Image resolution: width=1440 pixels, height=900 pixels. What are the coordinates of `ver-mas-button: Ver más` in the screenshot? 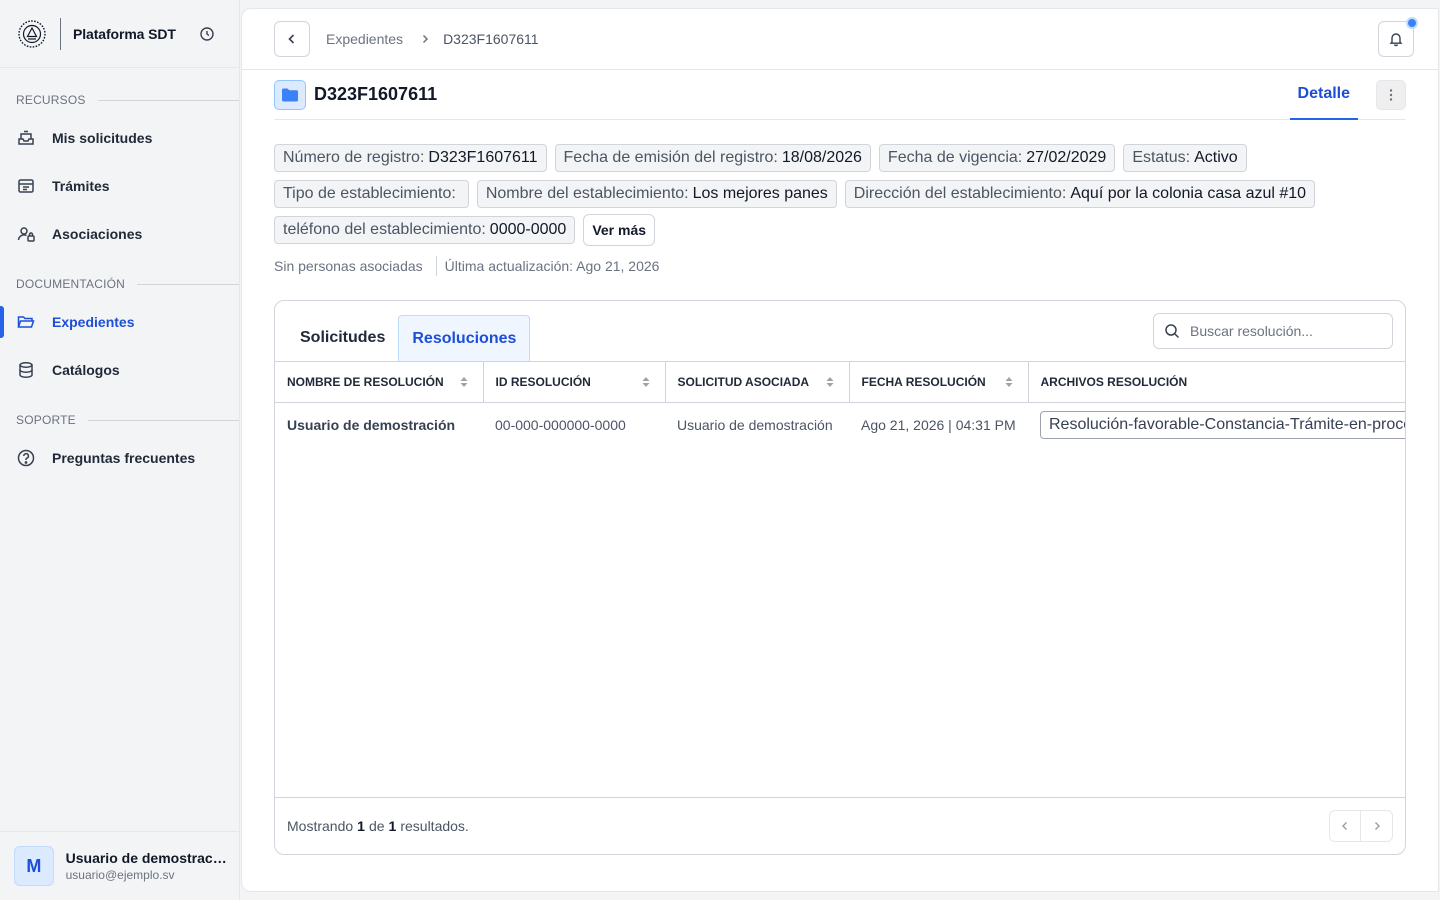 It's located at (619, 230).